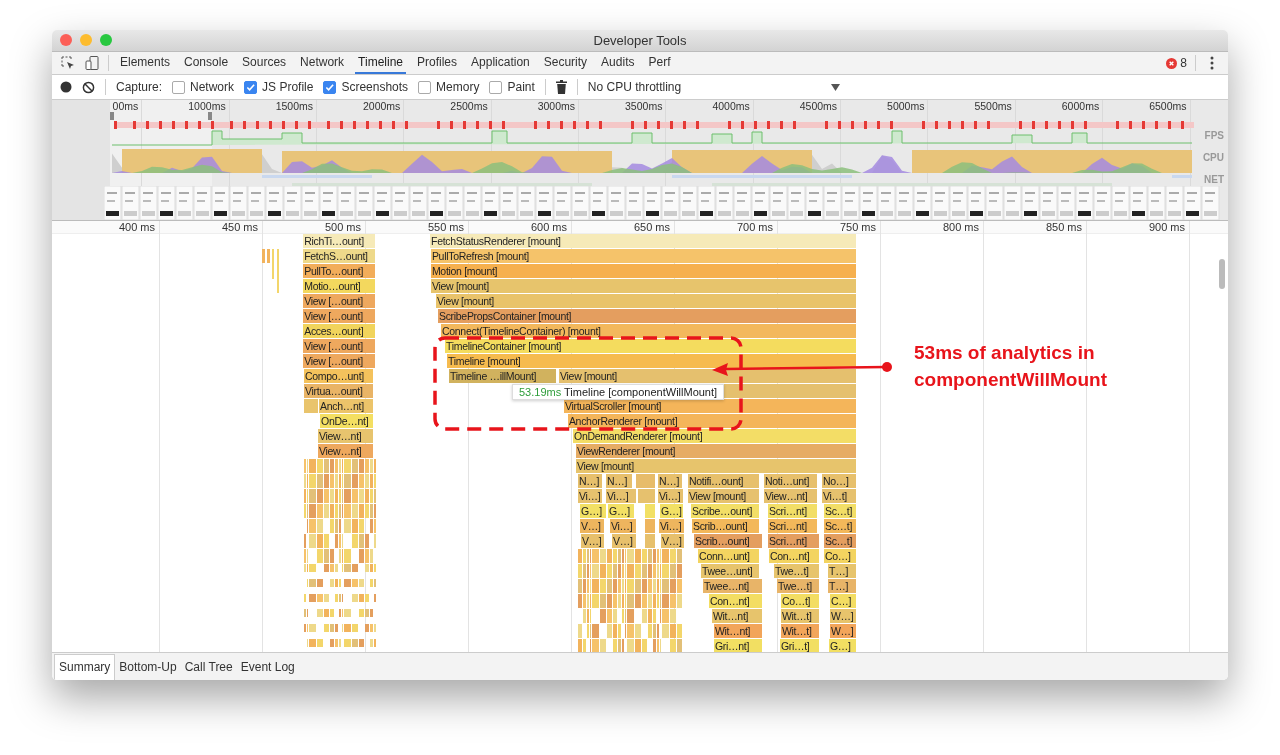 This screenshot has height=755, width=1280. I want to click on details-tab: Bottom-Up, so click(148, 666).